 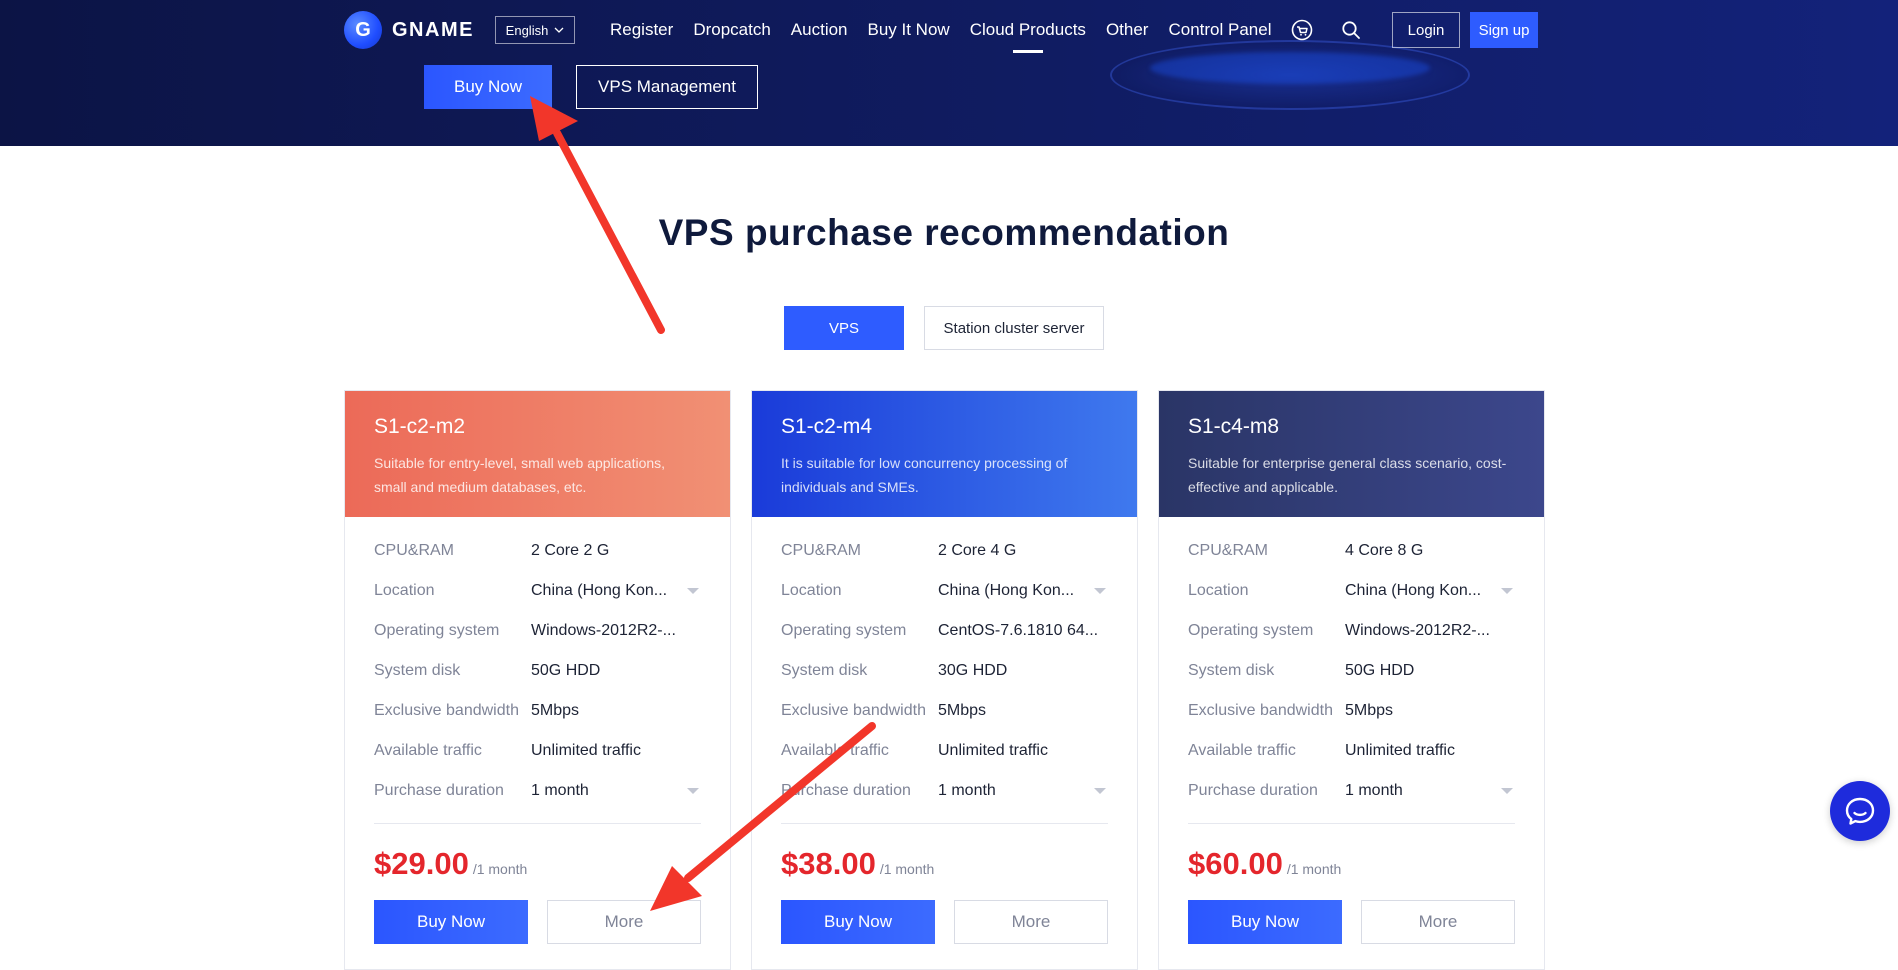 What do you see at coordinates (1302, 30) in the screenshot?
I see `cart-icon` at bounding box center [1302, 30].